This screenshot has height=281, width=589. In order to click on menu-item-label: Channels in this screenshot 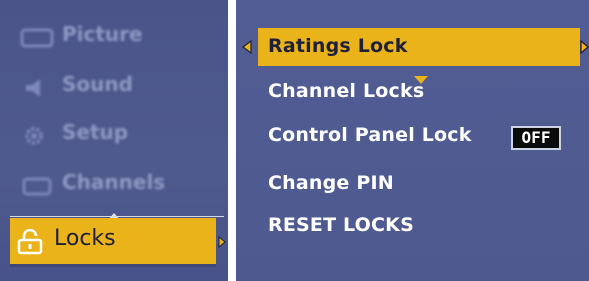, I will do `click(114, 182)`.